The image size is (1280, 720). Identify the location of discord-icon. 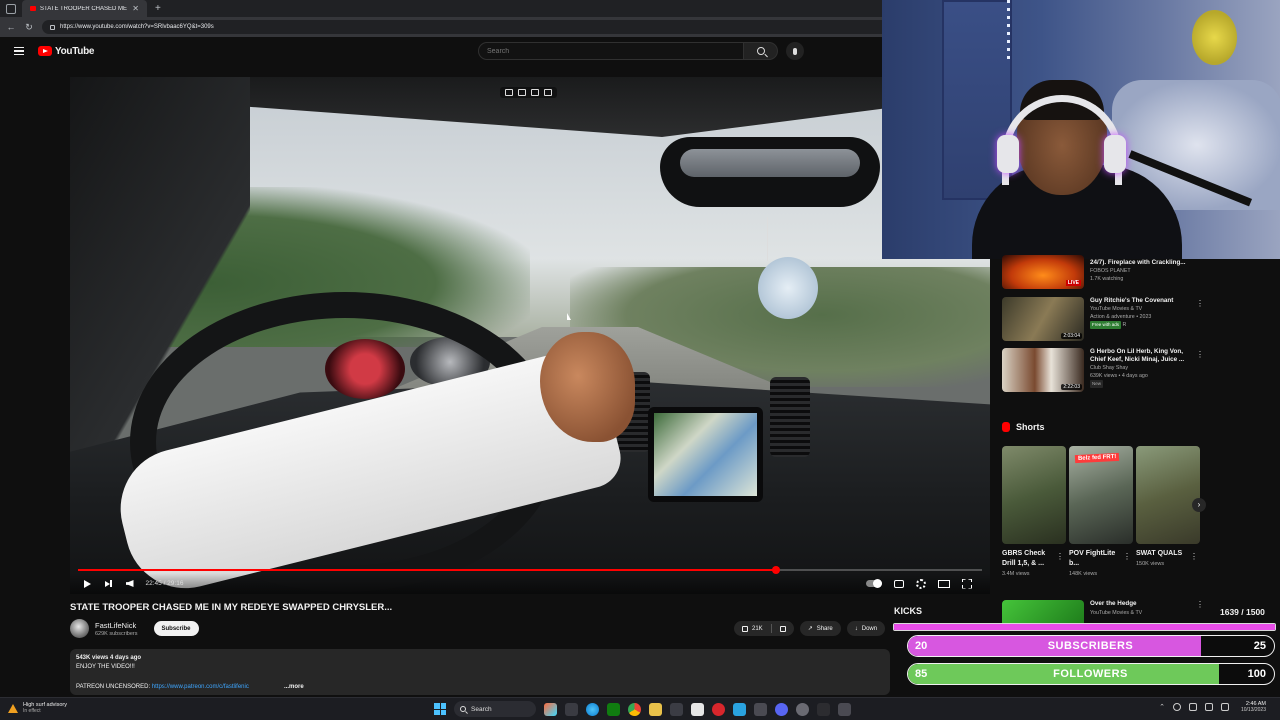
(781, 709).